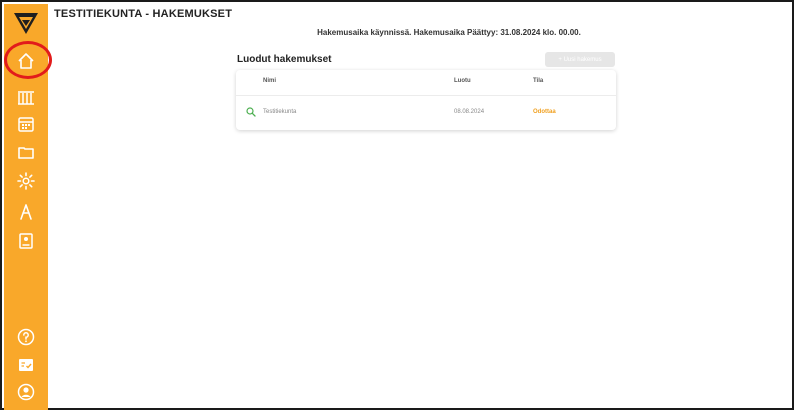 This screenshot has width=794, height=410. What do you see at coordinates (26, 97) in the screenshot?
I see `bridge-icon` at bounding box center [26, 97].